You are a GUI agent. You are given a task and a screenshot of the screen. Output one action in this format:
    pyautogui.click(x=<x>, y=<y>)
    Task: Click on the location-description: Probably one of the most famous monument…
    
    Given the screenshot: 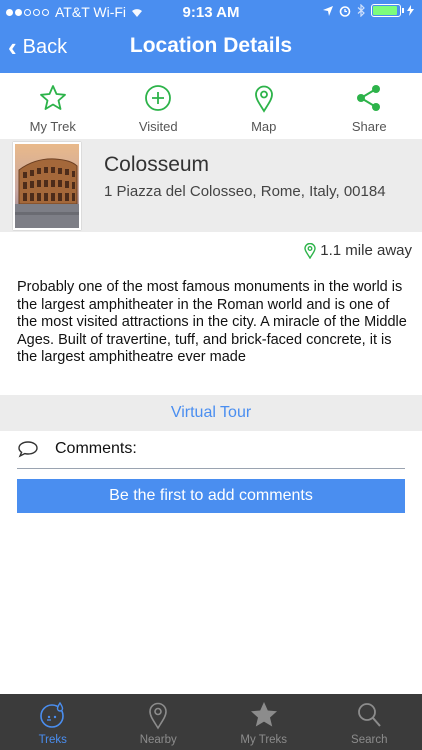 What is the action you would take?
    pyautogui.click(x=212, y=322)
    